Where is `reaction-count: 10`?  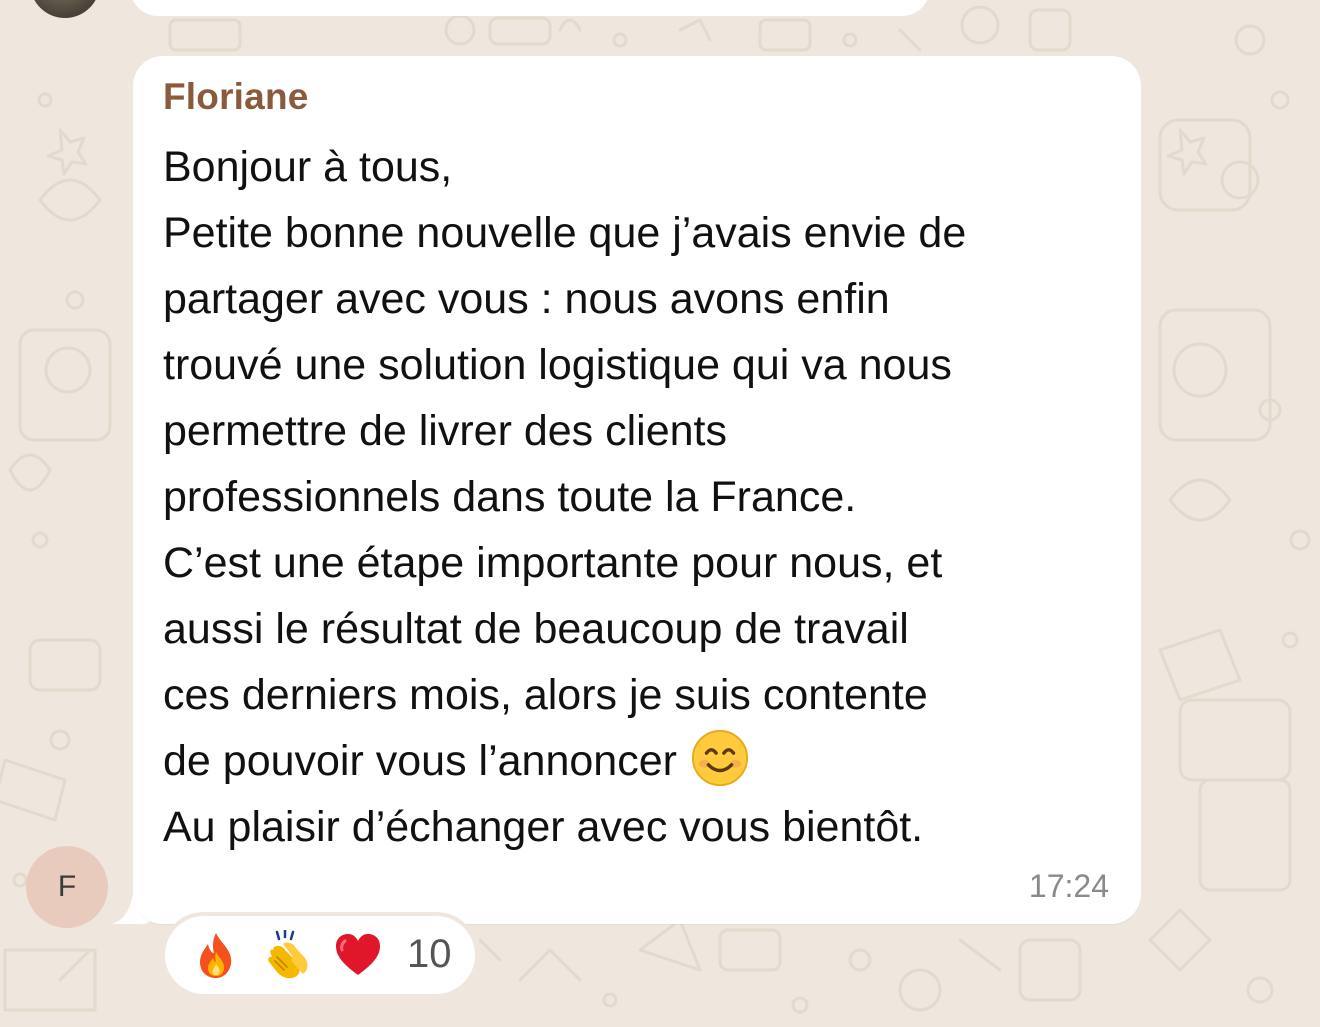 reaction-count: 10 is located at coordinates (429, 954).